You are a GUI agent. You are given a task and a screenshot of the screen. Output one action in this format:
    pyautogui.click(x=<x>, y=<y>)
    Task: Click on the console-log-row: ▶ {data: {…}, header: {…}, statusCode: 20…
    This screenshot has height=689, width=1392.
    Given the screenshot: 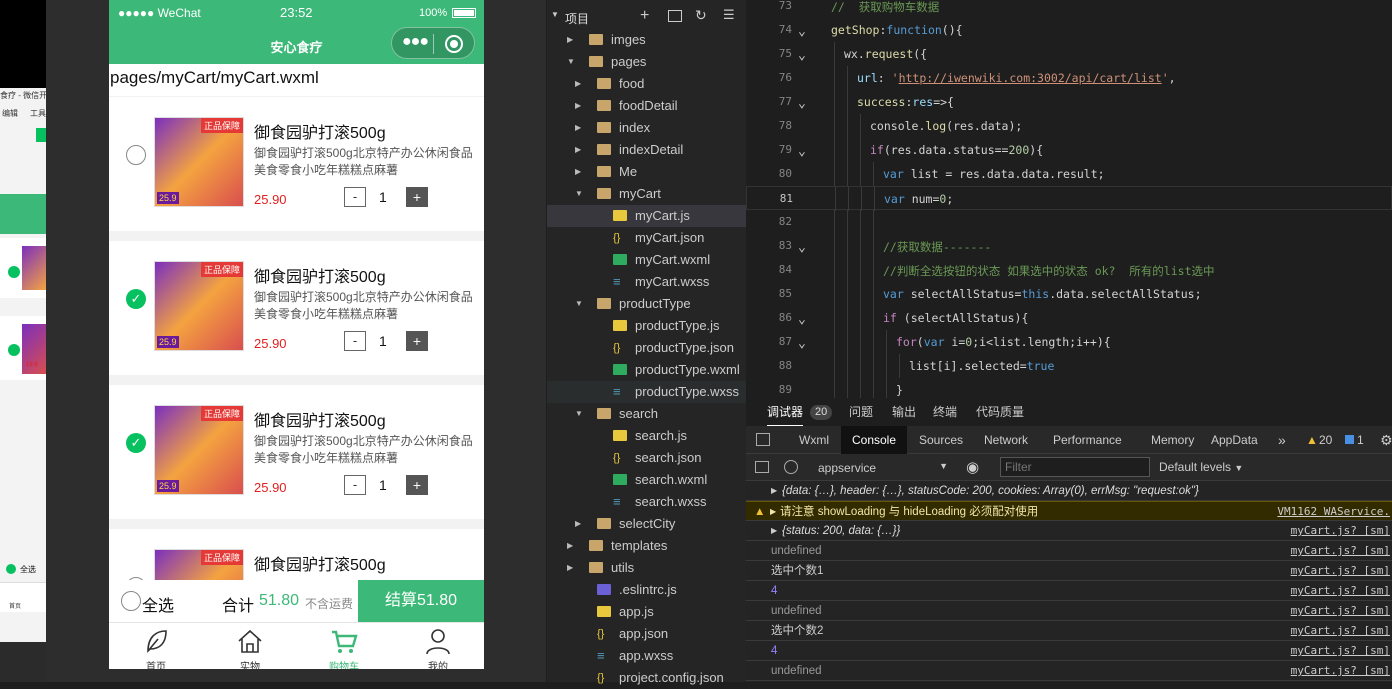 What is the action you would take?
    pyautogui.click(x=1069, y=491)
    